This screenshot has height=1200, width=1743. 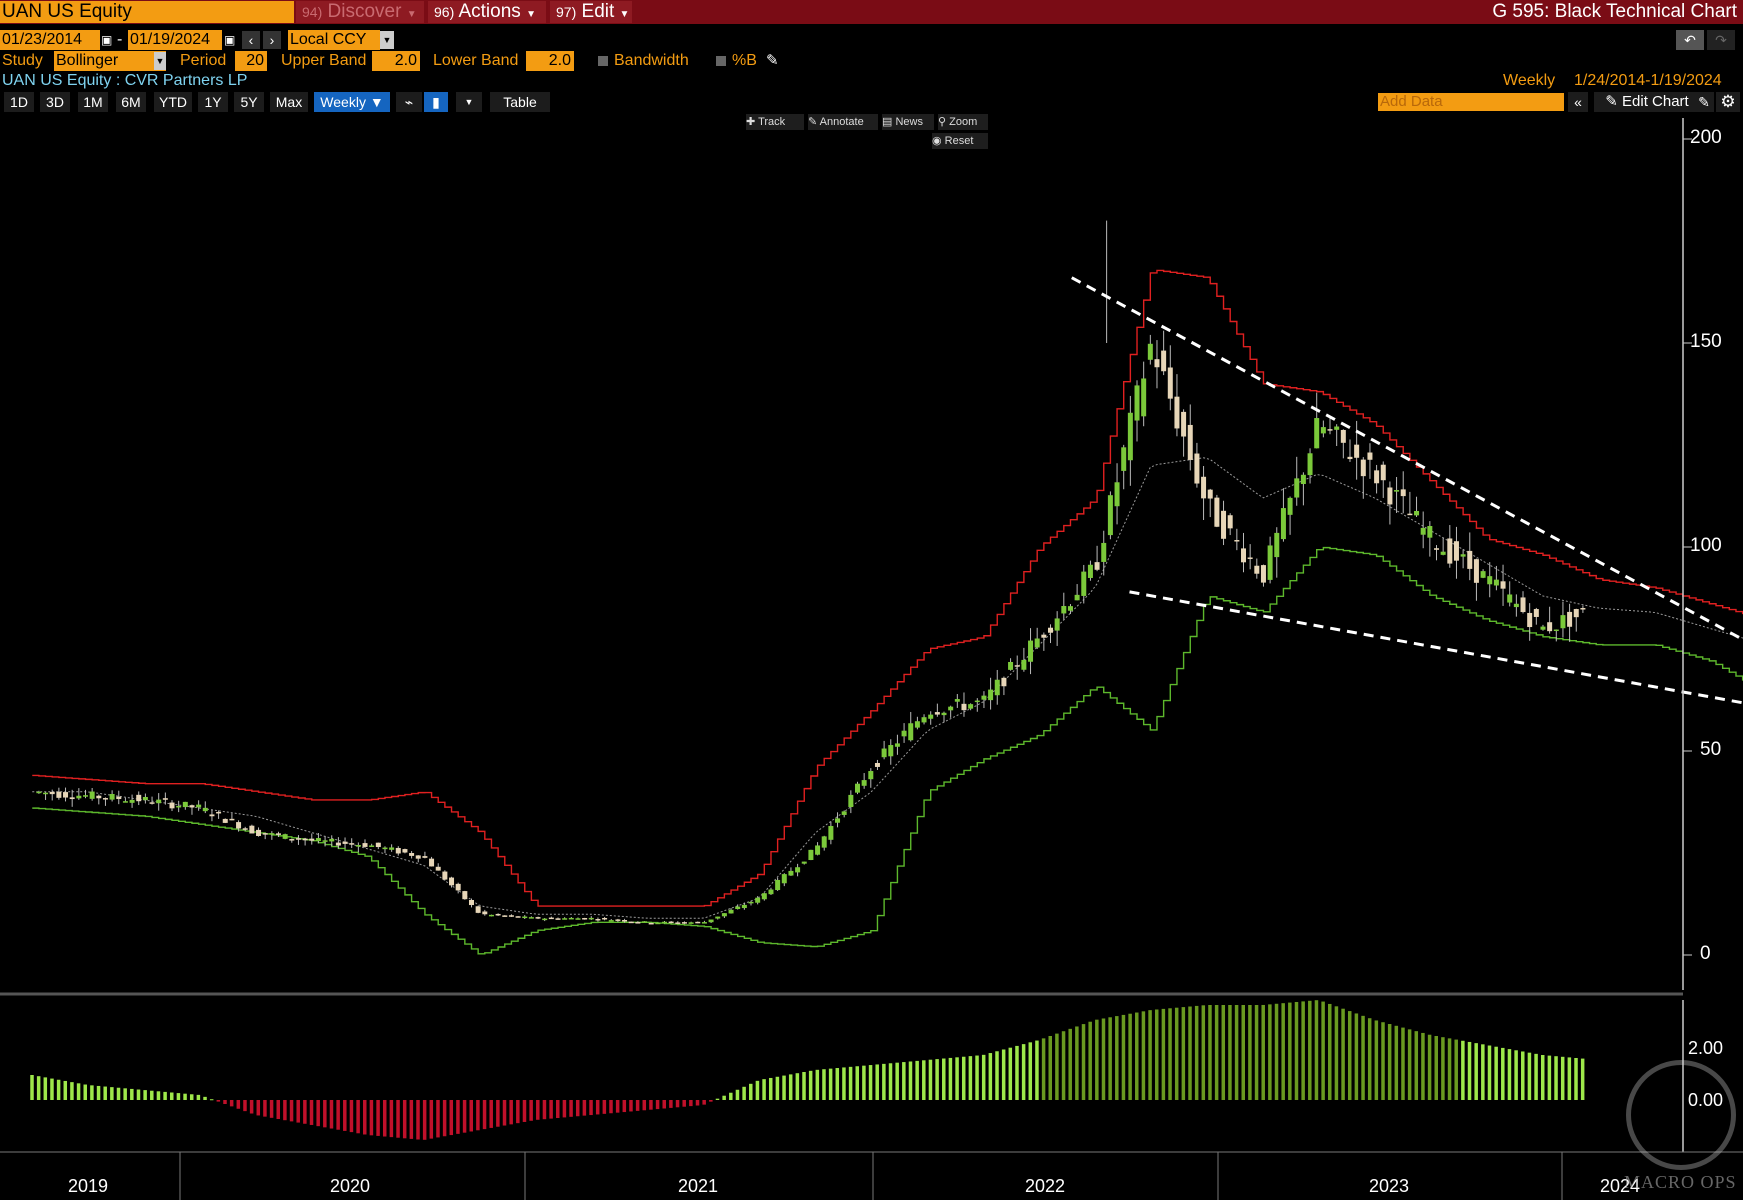 What do you see at coordinates (1471, 102) in the screenshot?
I see `add-data-input: Add Data` at bounding box center [1471, 102].